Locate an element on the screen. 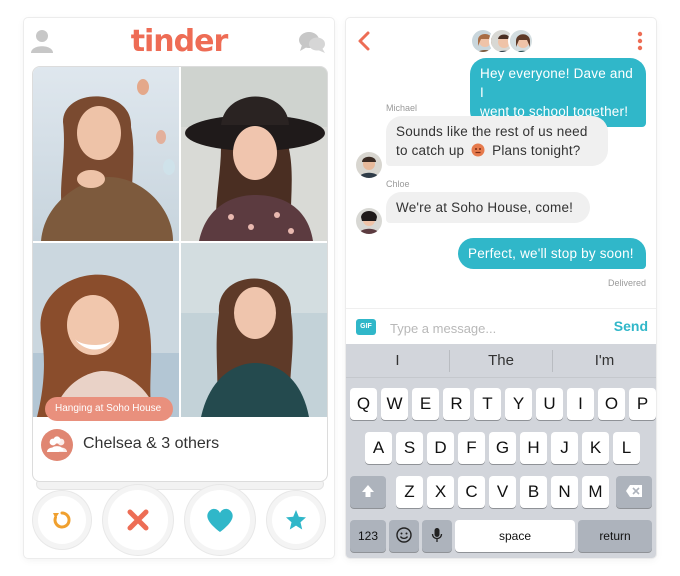  key-b: B is located at coordinates (533, 492).